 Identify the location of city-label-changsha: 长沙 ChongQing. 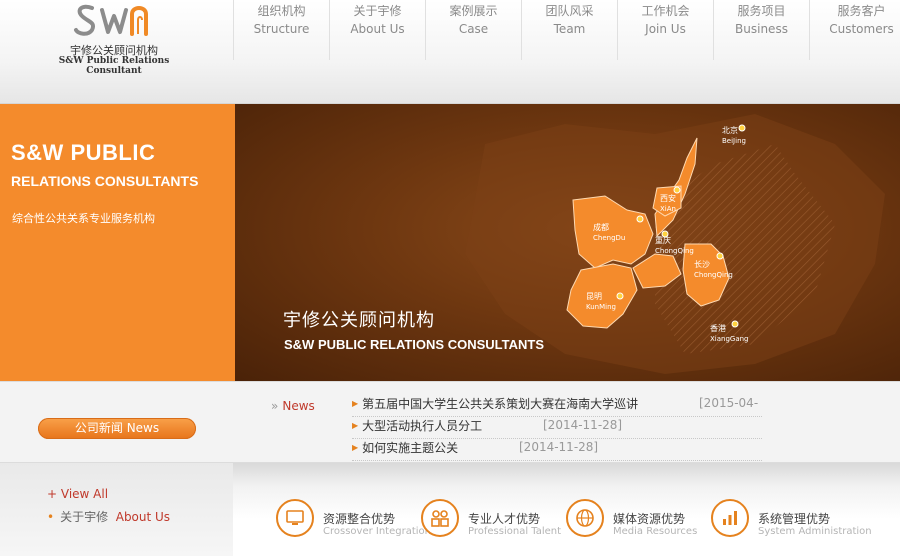
(713, 270).